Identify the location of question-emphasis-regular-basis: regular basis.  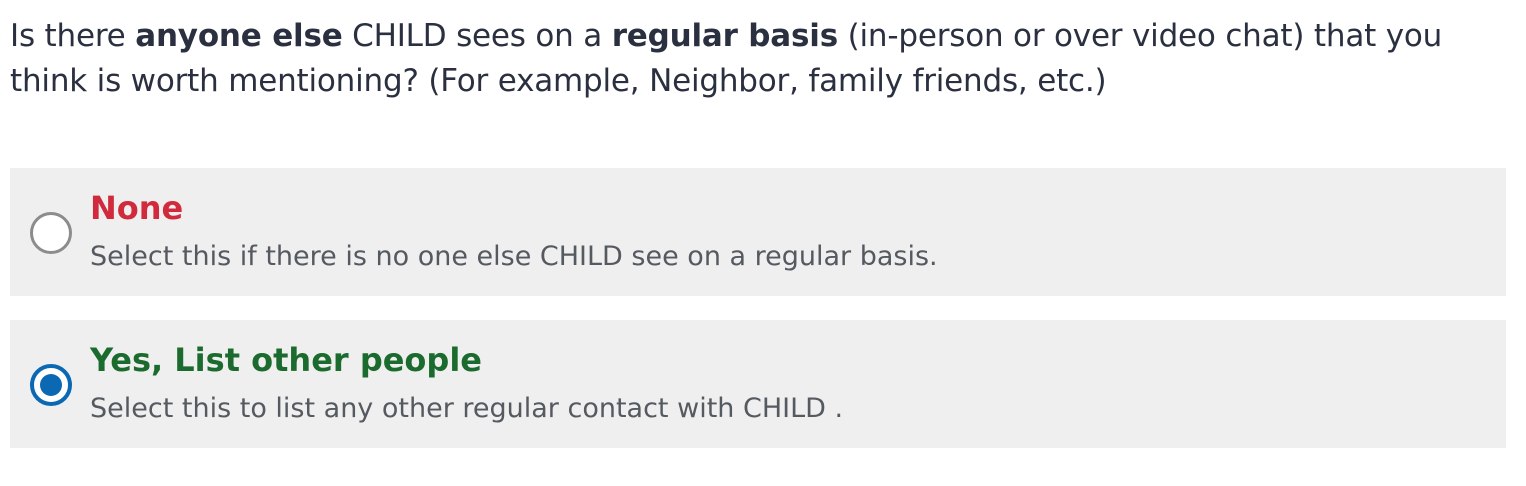
(724, 36).